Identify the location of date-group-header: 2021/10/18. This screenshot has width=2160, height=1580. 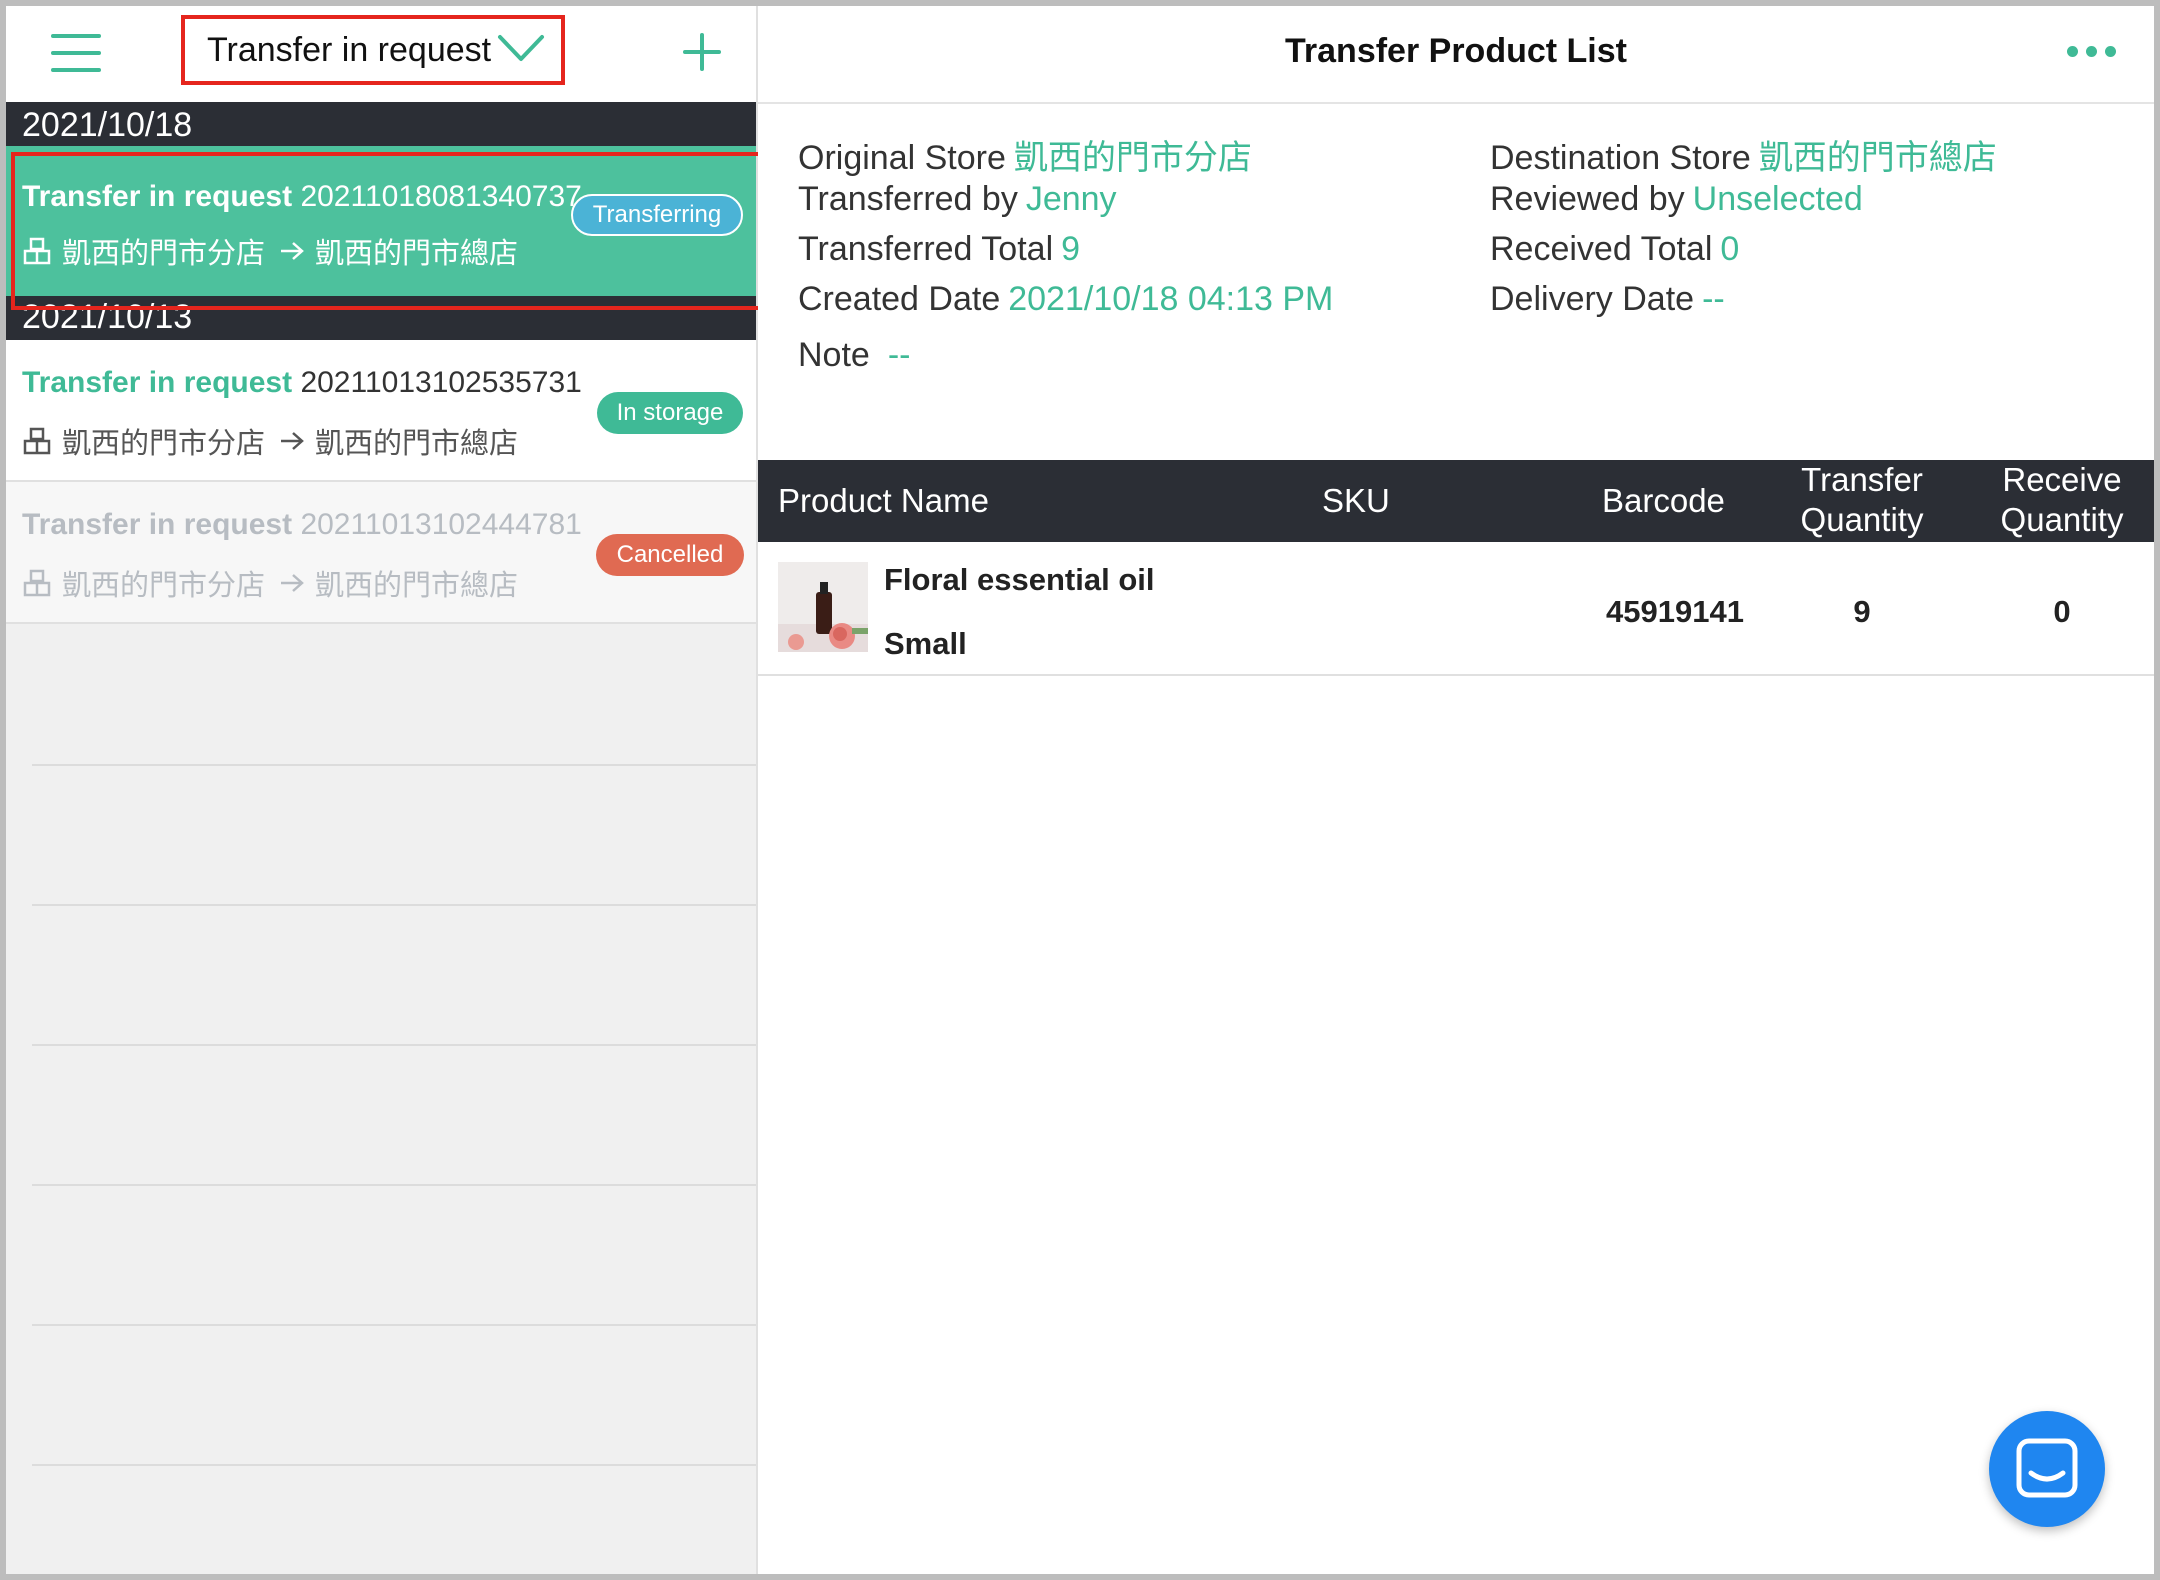
(381, 124).